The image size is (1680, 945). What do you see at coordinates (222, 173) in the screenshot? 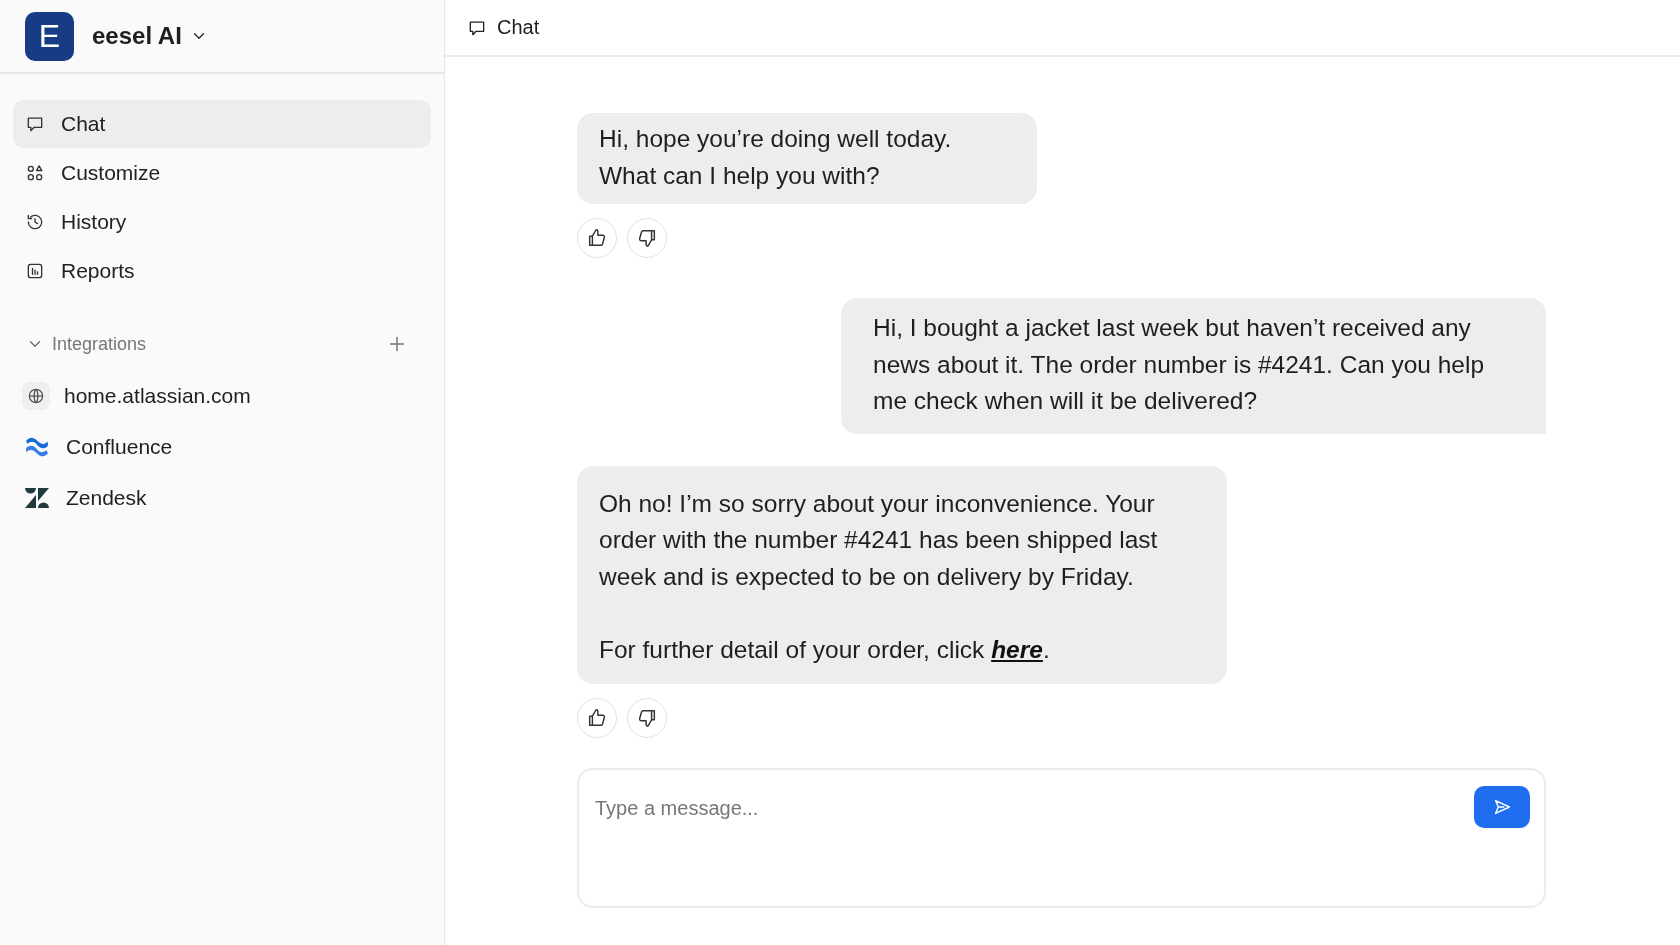
I see `nav-item: Customize` at bounding box center [222, 173].